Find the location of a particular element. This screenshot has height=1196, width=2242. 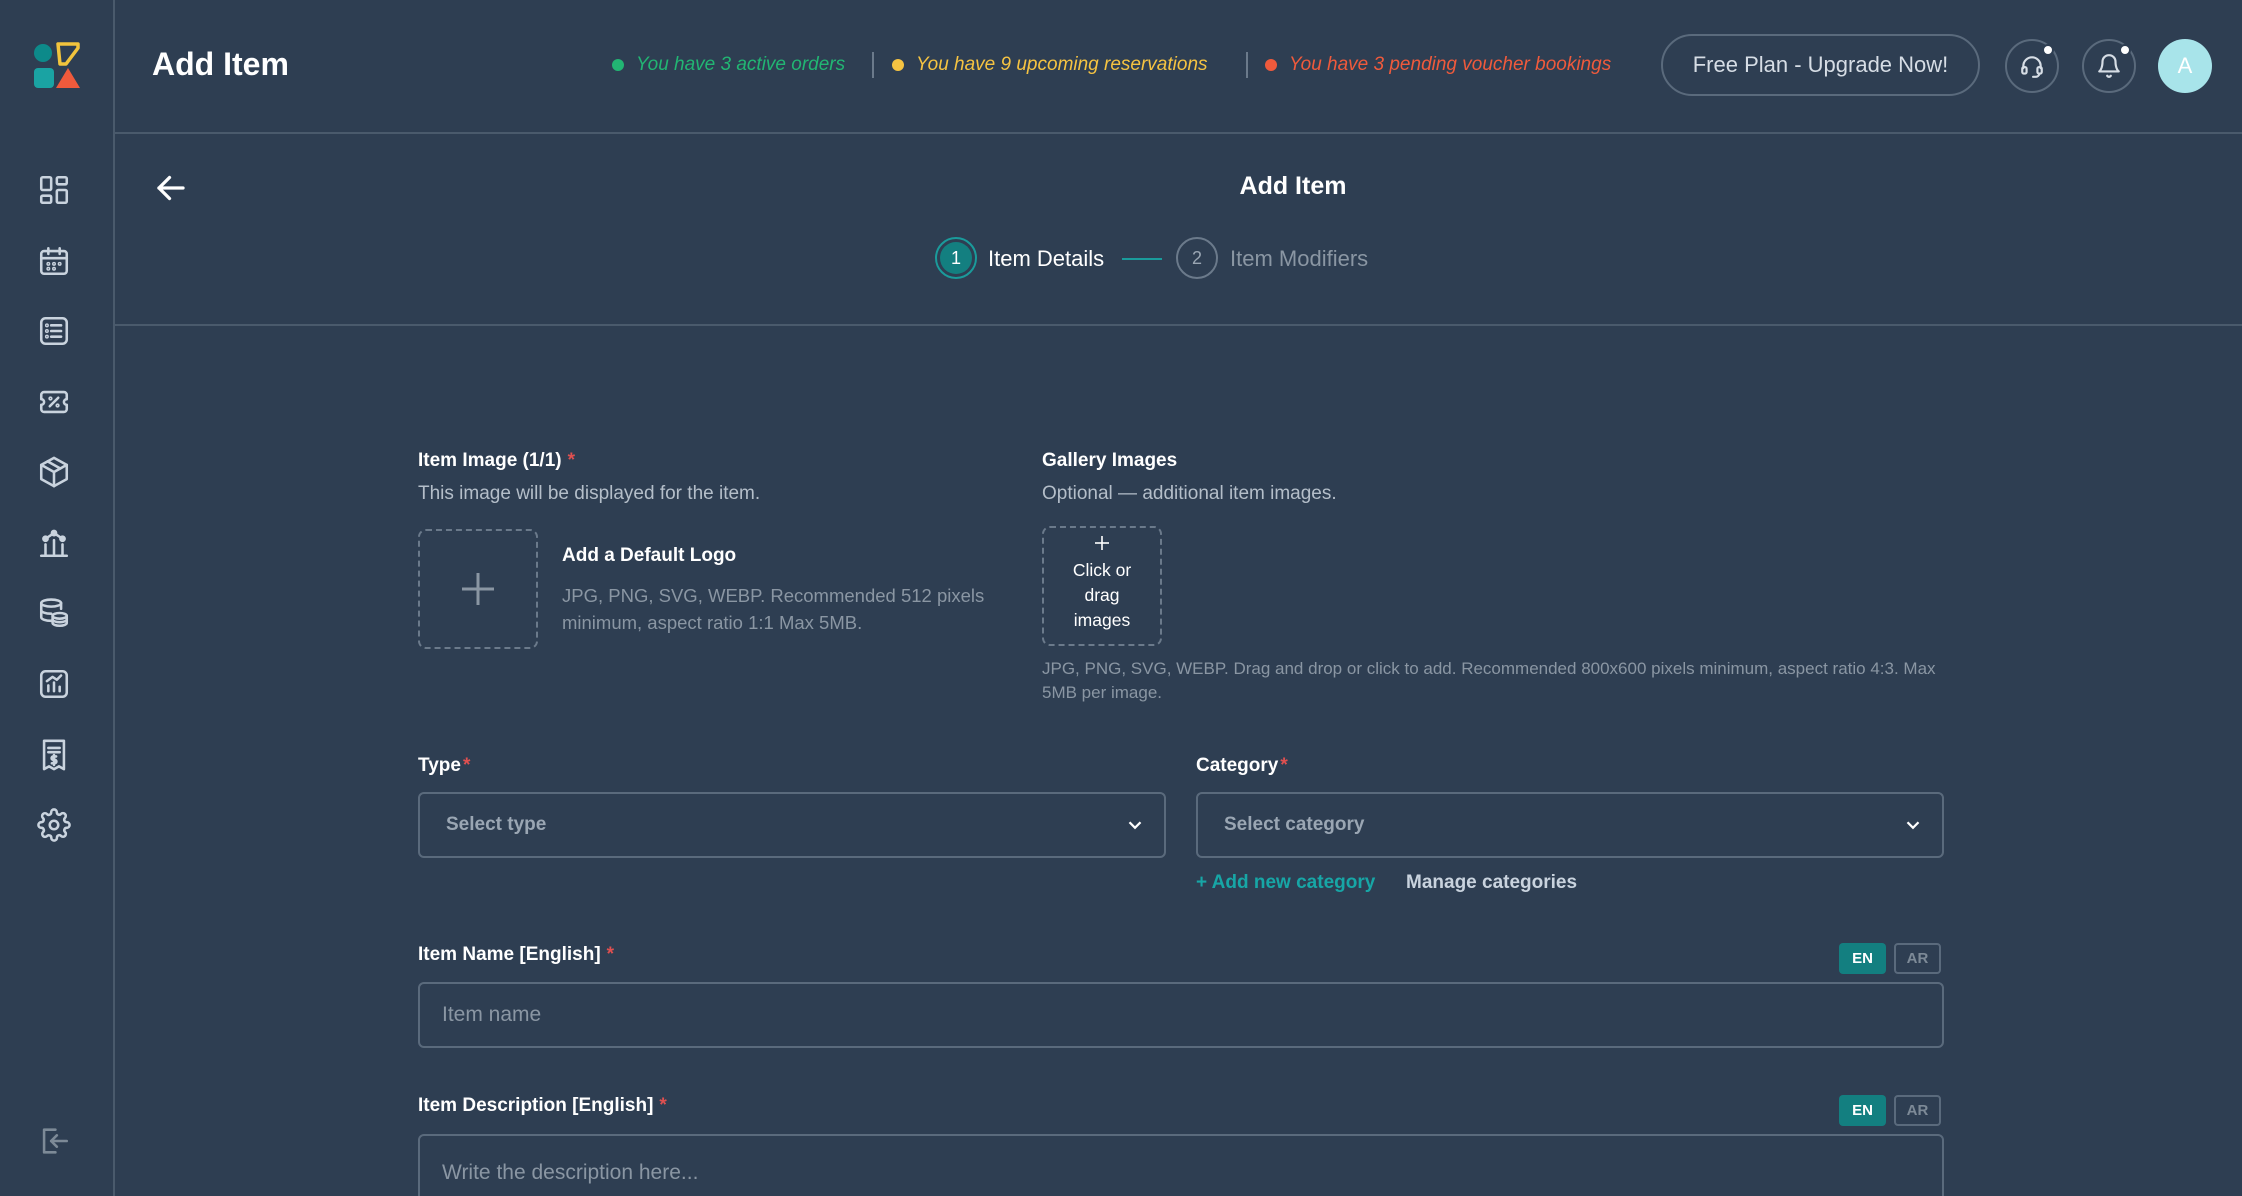

page-title: Add Item is located at coordinates (1293, 186).